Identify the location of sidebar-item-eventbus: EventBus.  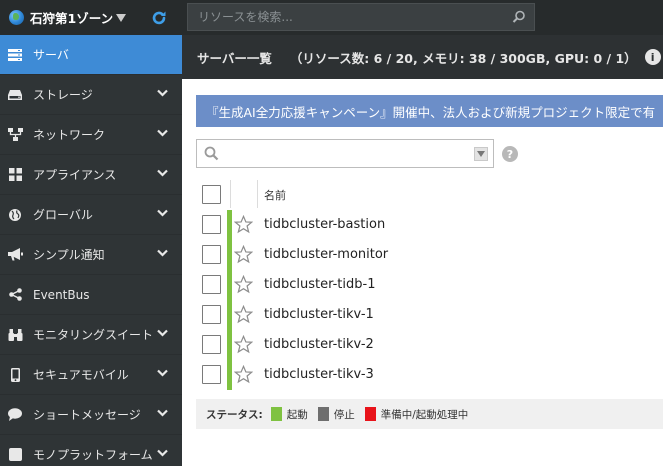
(91, 295).